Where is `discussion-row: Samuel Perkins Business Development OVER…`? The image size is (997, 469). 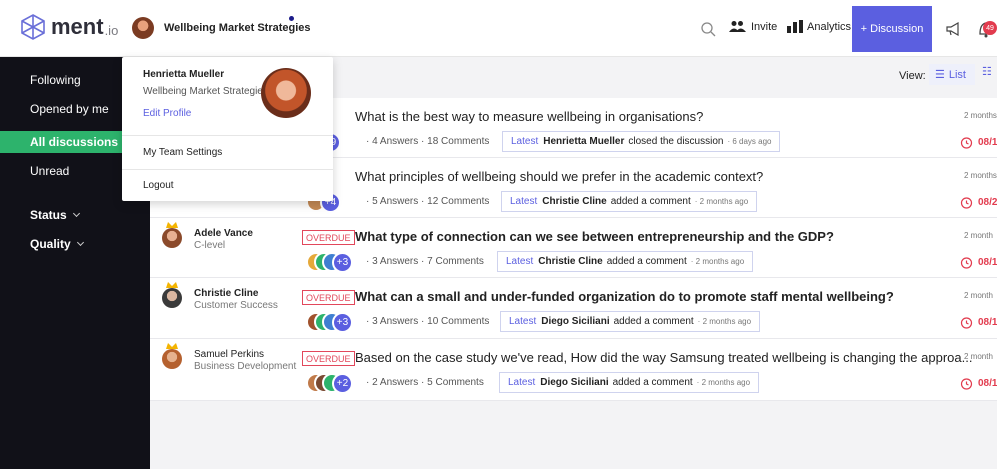 discussion-row: Samuel Perkins Business Development OVER… is located at coordinates (573, 370).